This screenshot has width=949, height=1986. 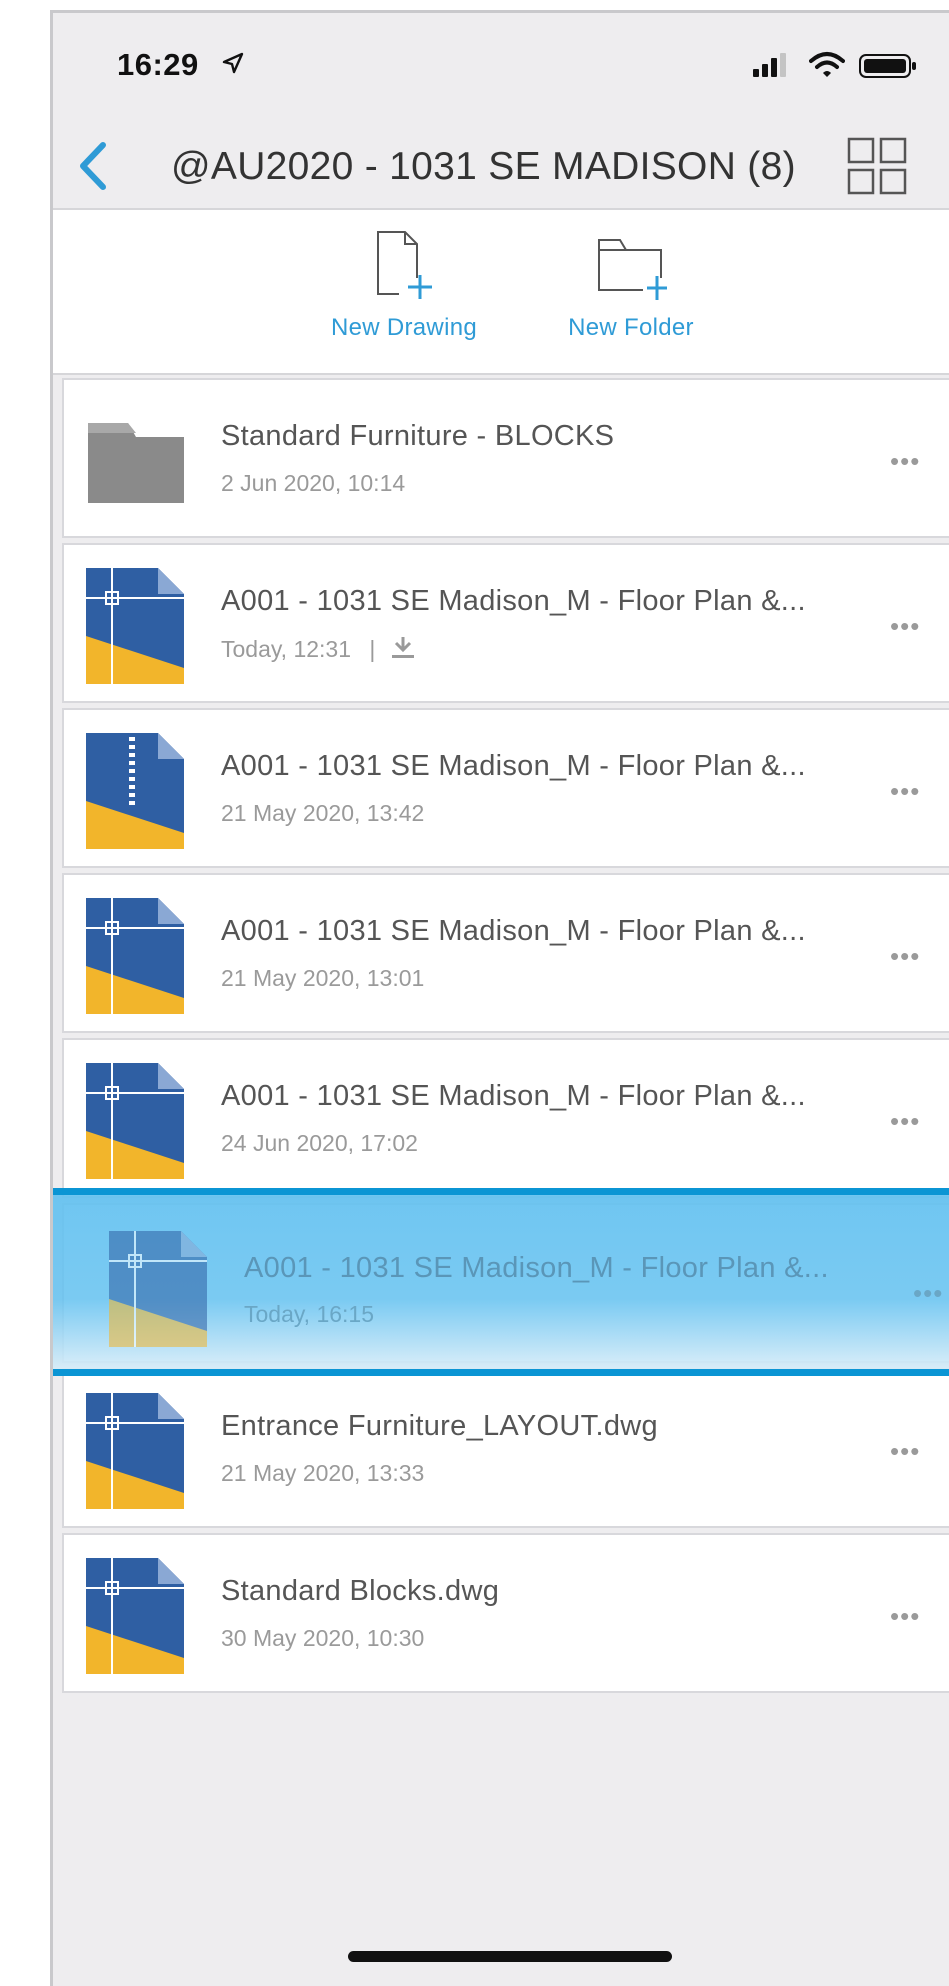 What do you see at coordinates (403, 651) in the screenshot?
I see `downloaded-icon` at bounding box center [403, 651].